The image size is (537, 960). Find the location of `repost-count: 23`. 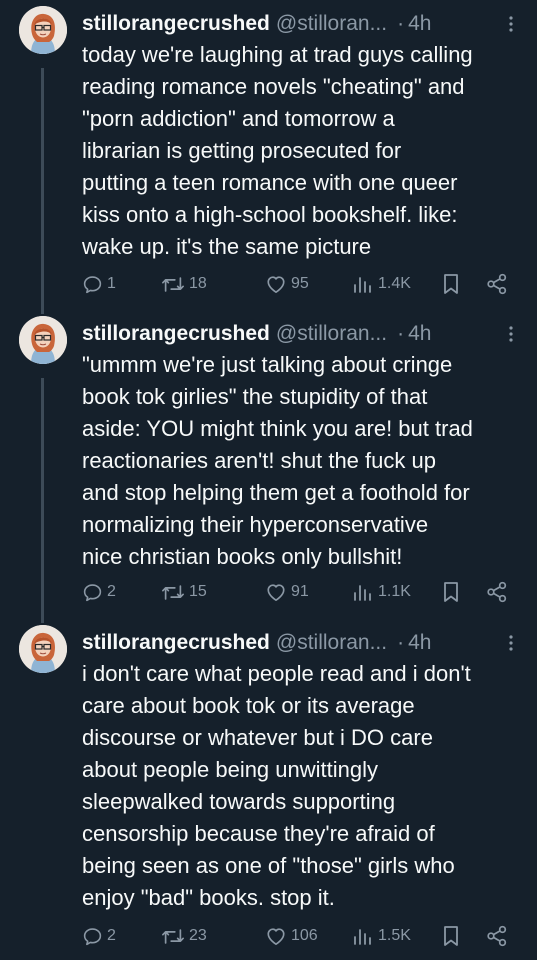

repost-count: 23 is located at coordinates (198, 935).